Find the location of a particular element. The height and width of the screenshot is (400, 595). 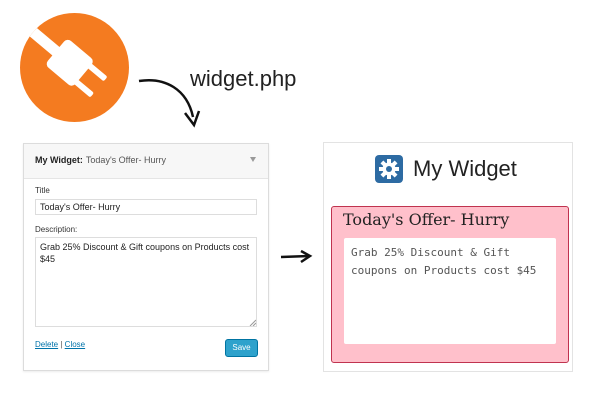

widget-title: My Widget is located at coordinates (465, 168).